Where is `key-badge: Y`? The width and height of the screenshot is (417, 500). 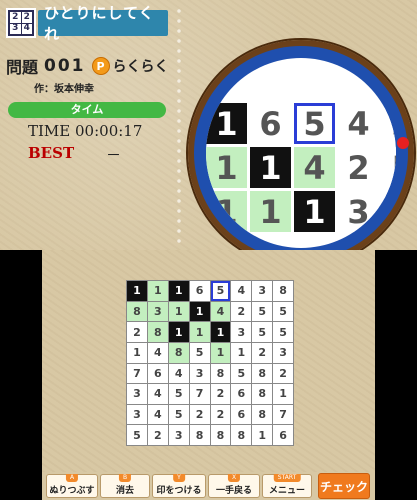
key-badge: Y is located at coordinates (179, 478).